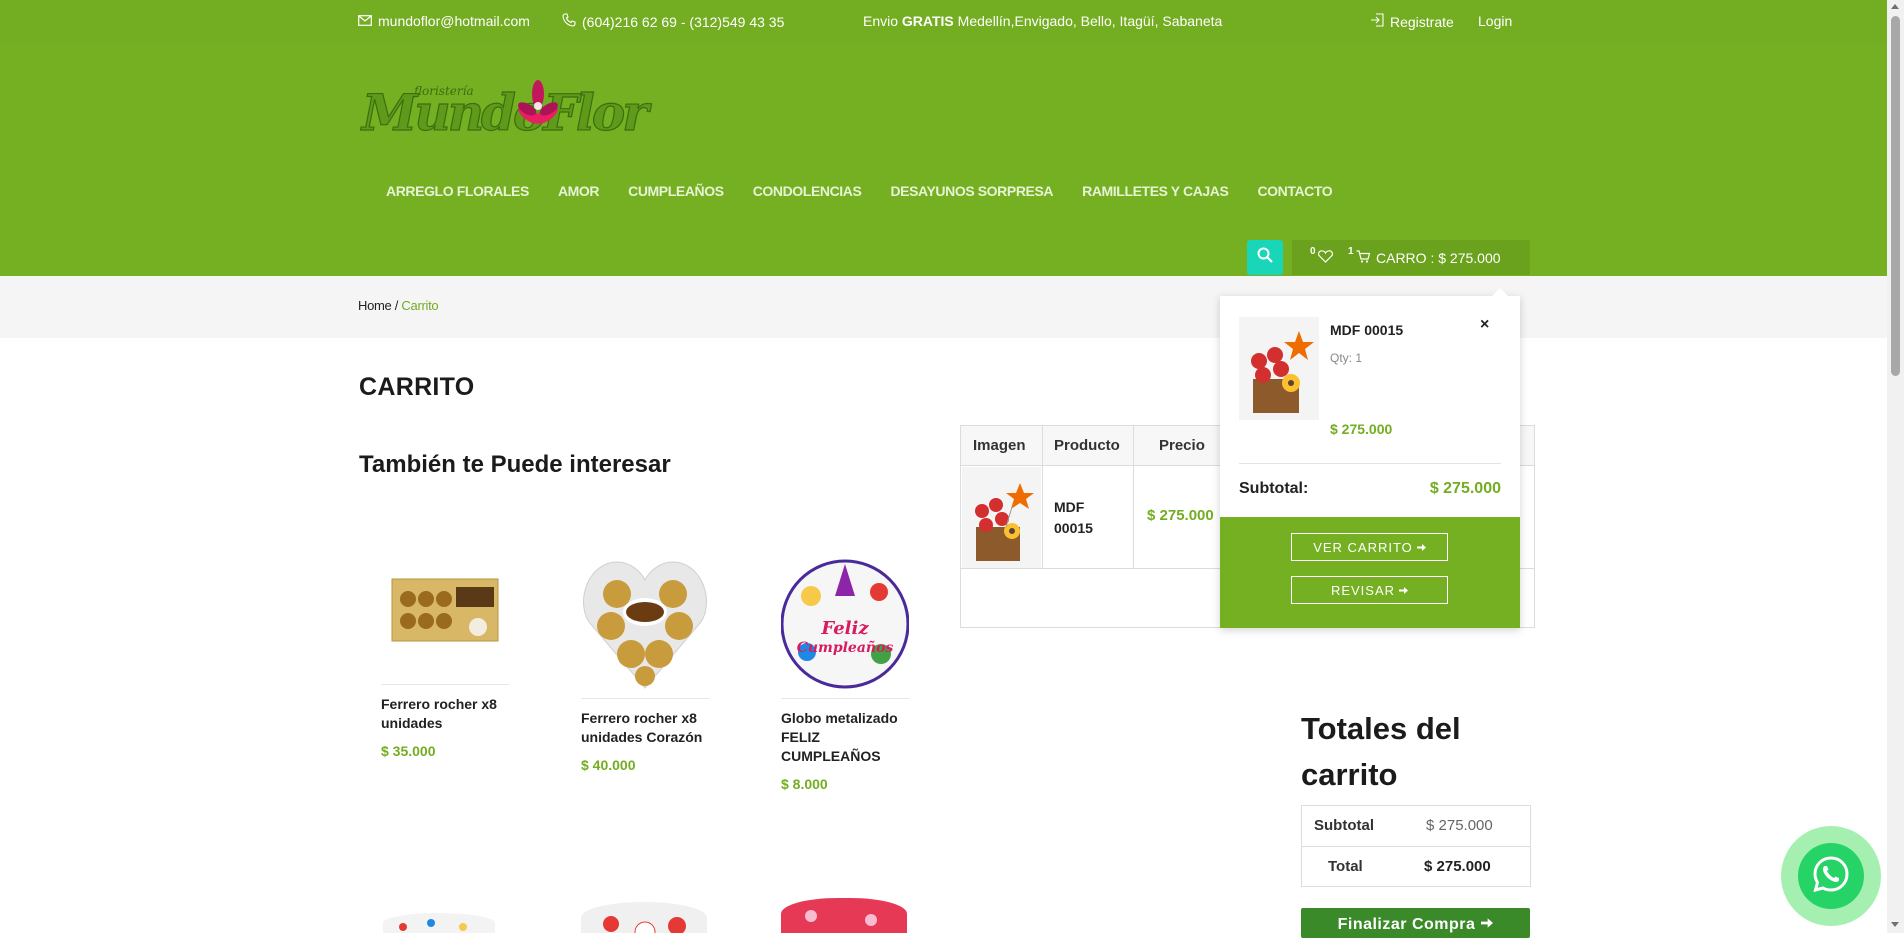 This screenshot has width=1904, height=938. What do you see at coordinates (1346, 358) in the screenshot?
I see `mini-cart-item-qty: Qty: 1` at bounding box center [1346, 358].